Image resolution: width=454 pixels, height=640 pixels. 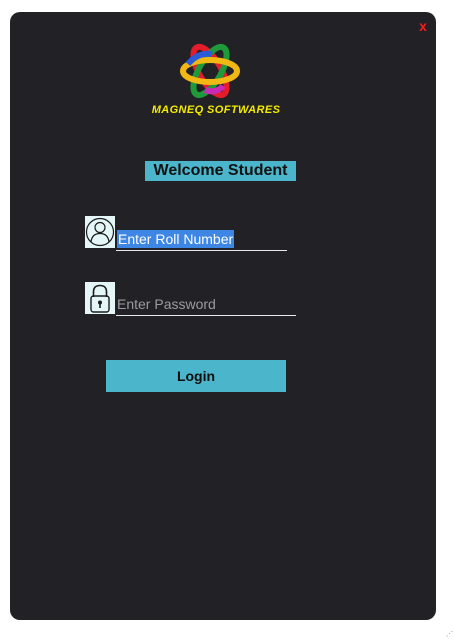 What do you see at coordinates (449, 634) in the screenshot?
I see `resize-grip-icon: ⋰` at bounding box center [449, 634].